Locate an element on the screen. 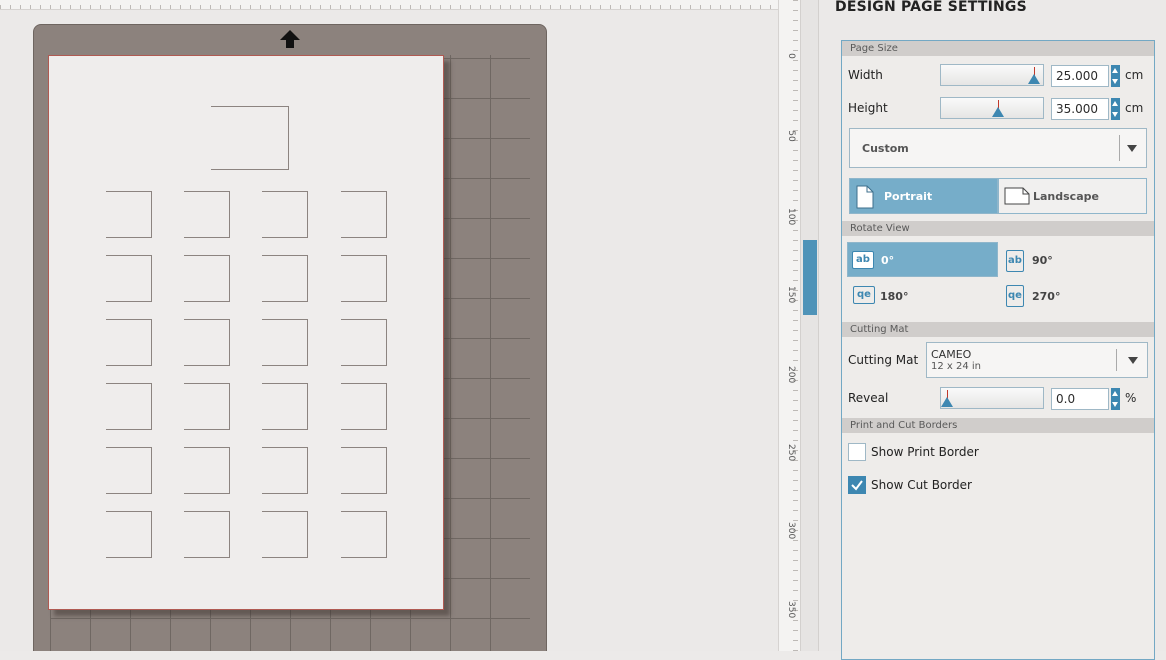  ruler-label: 300 is located at coordinates (791, 531).